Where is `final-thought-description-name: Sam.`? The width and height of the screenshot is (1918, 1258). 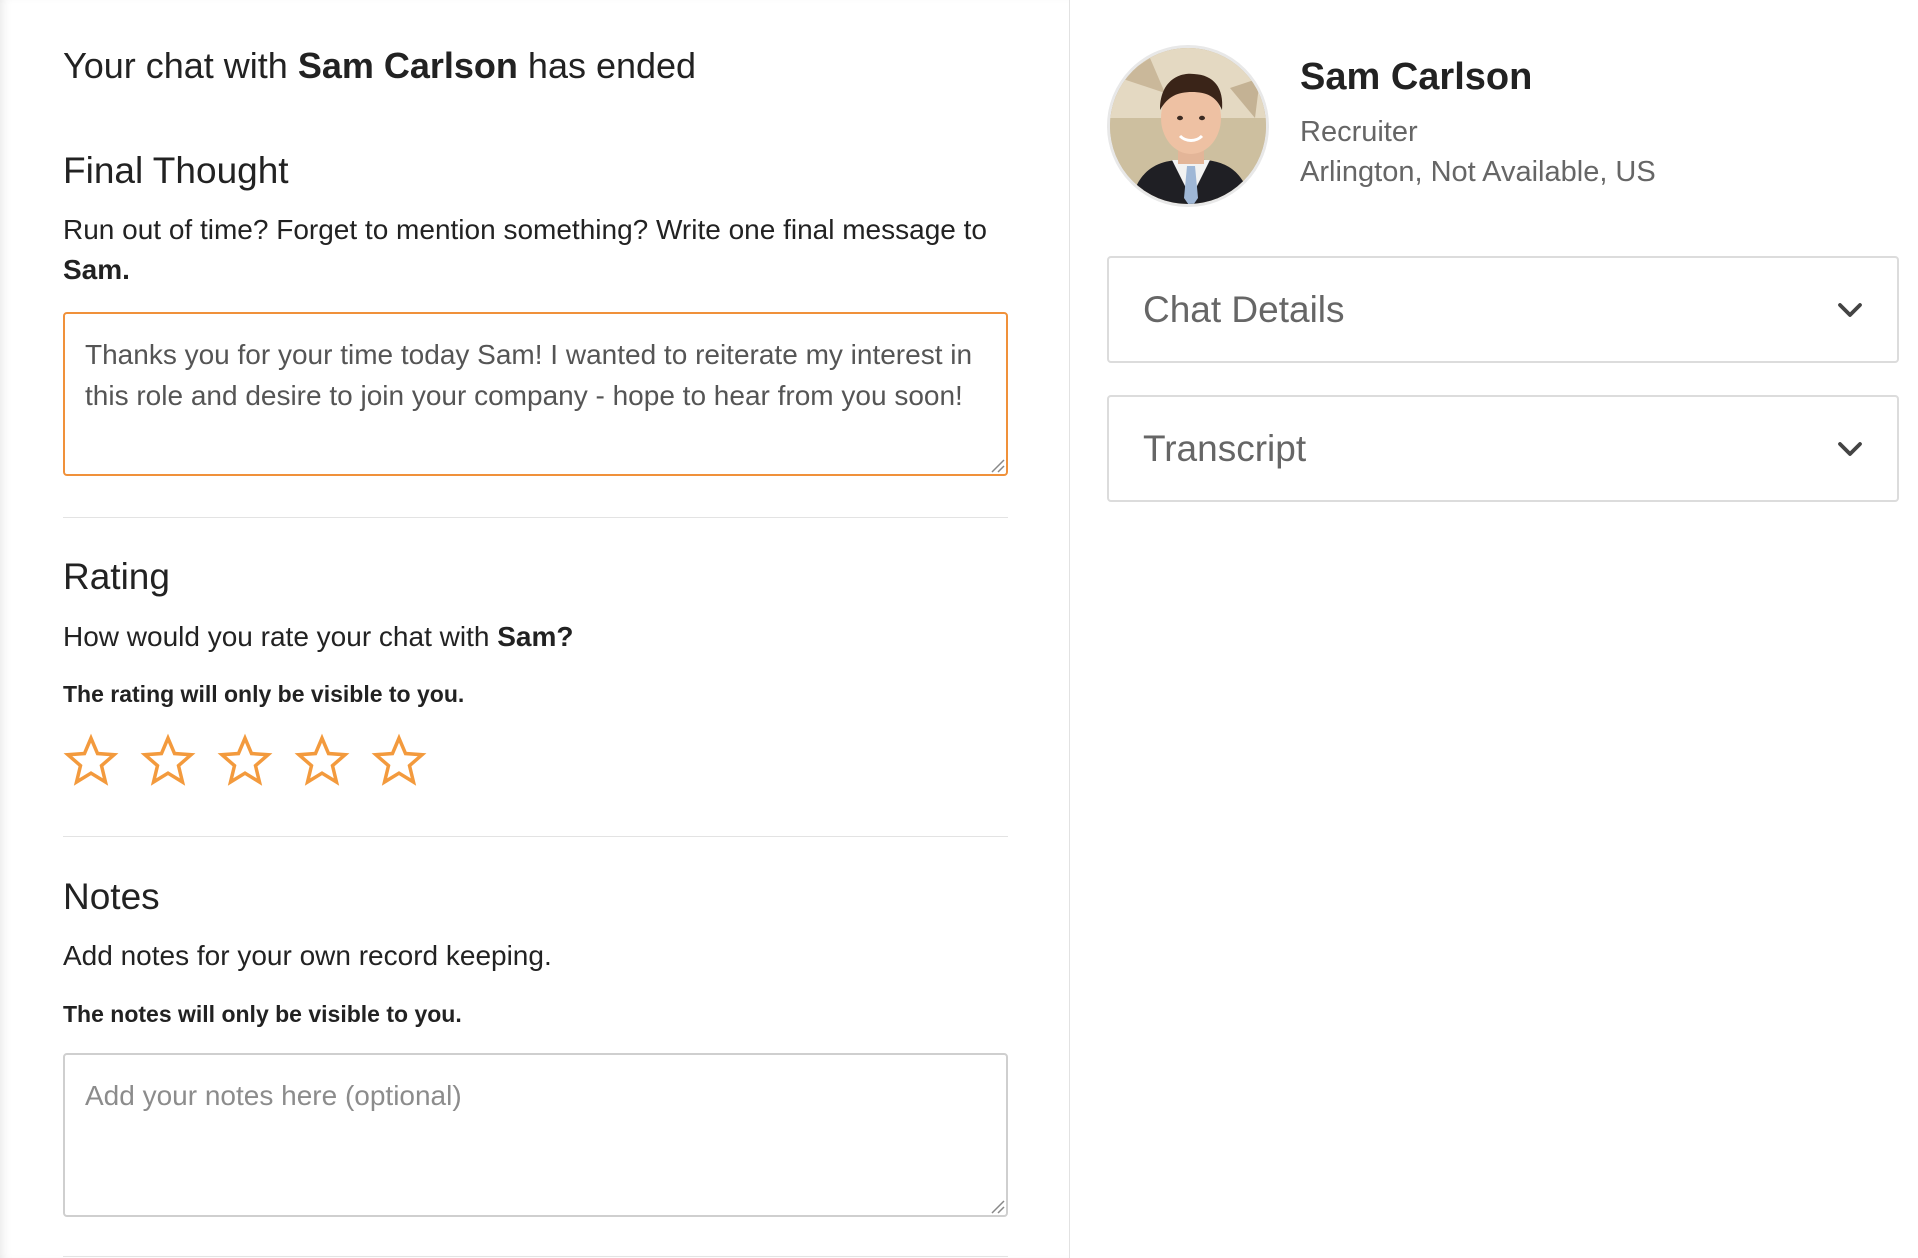 final-thought-description-name: Sam. is located at coordinates (96, 269).